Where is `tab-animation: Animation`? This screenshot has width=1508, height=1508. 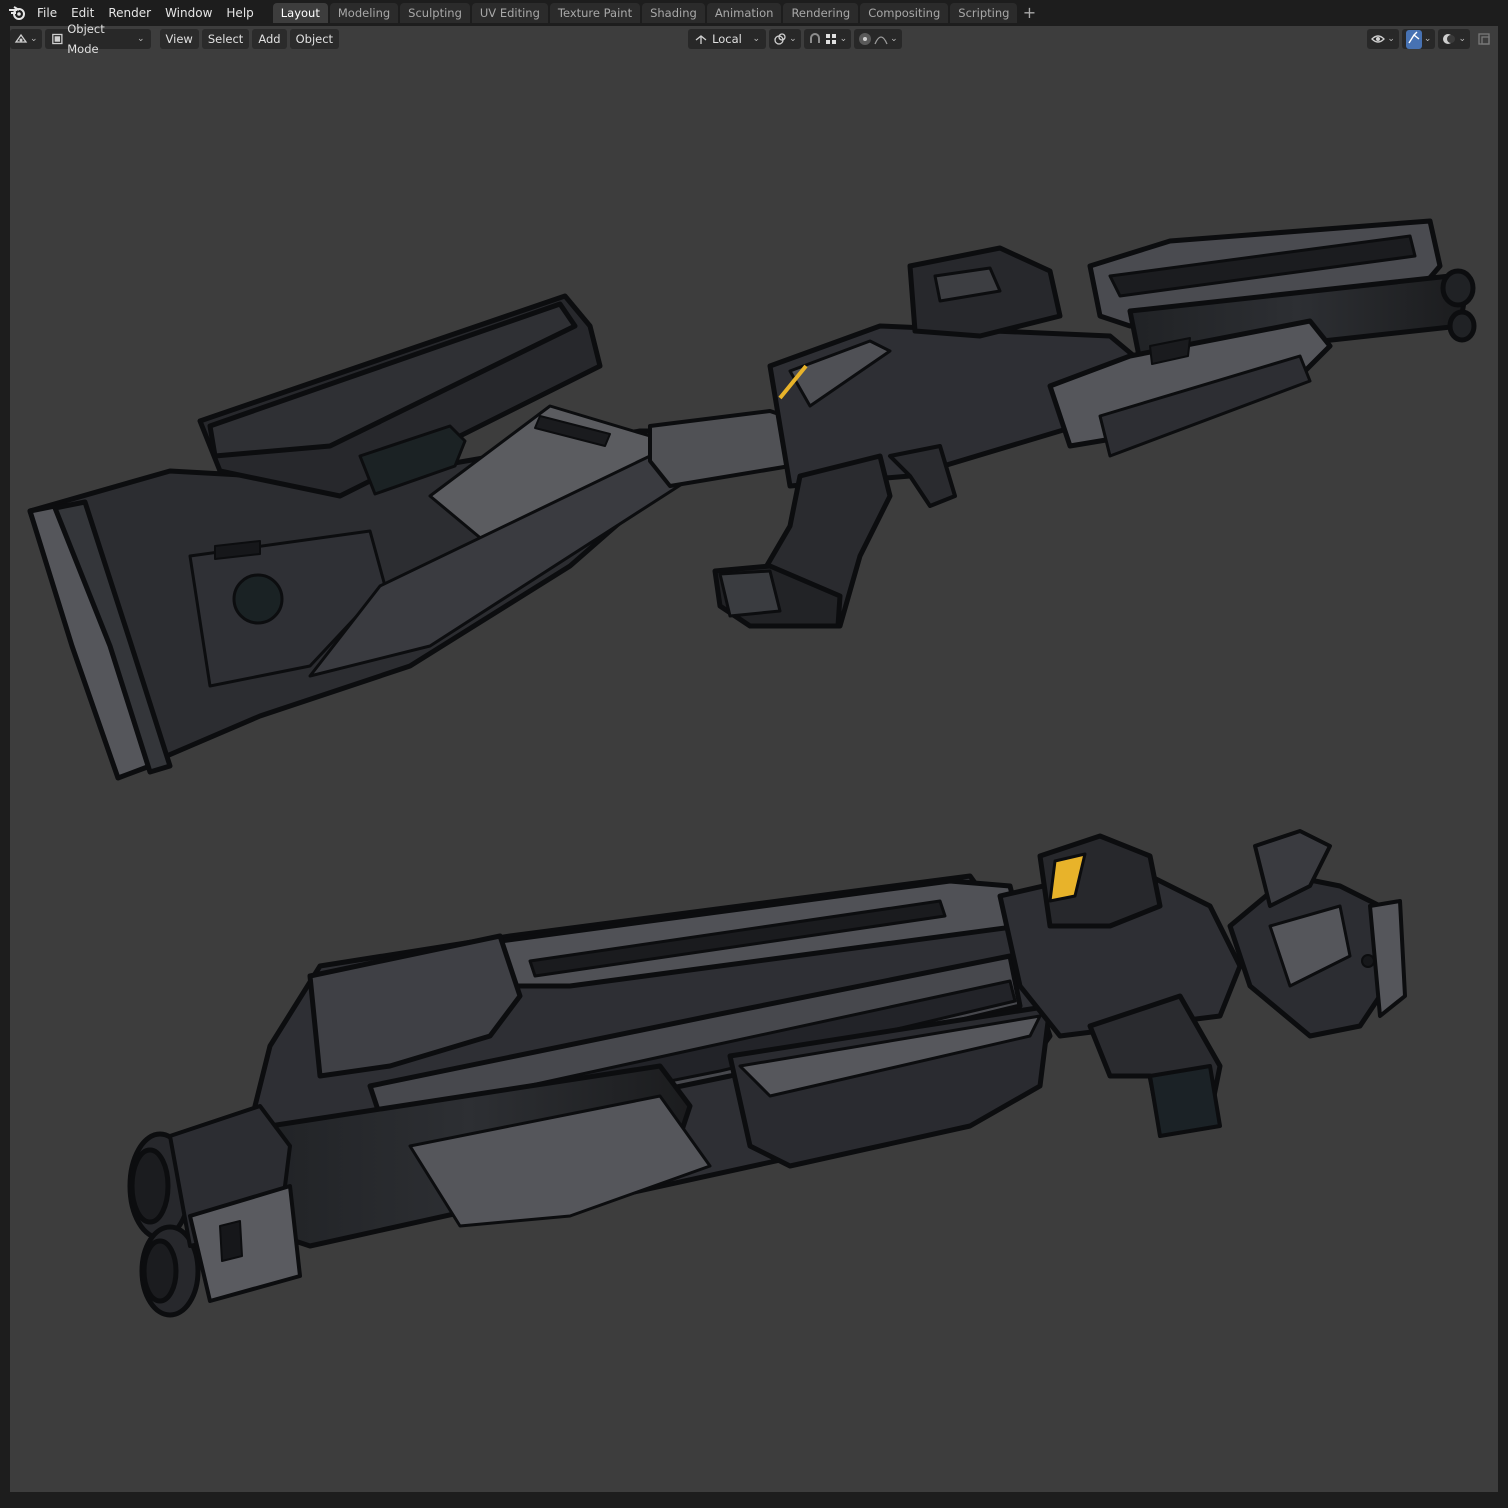 tab-animation: Animation is located at coordinates (744, 13).